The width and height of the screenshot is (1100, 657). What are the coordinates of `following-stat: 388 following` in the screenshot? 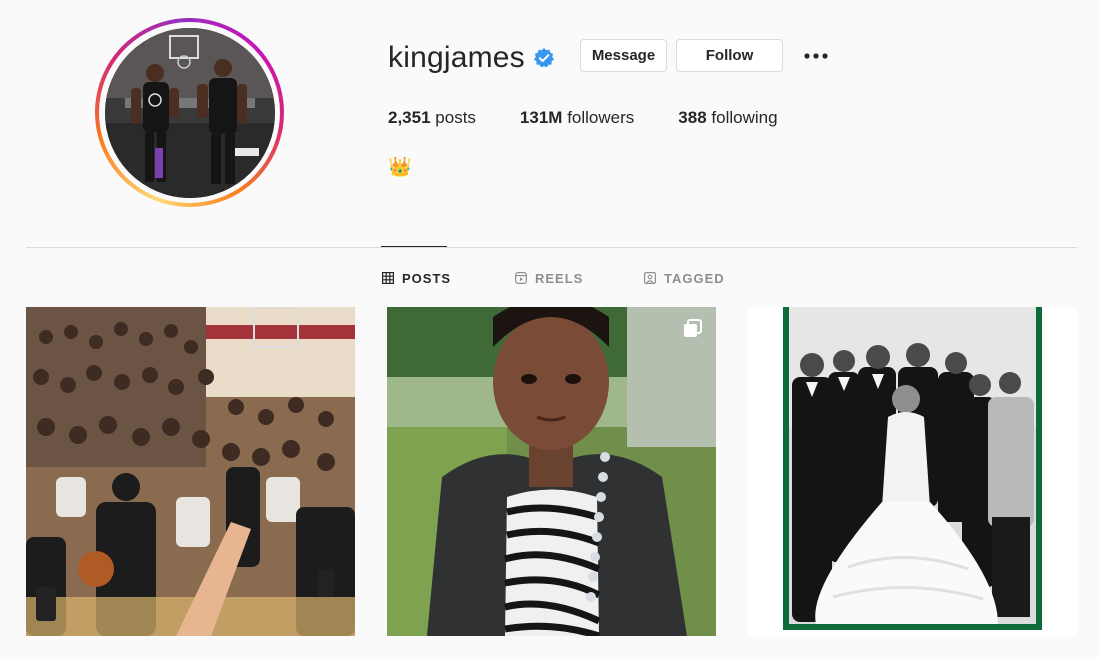 It's located at (727, 118).